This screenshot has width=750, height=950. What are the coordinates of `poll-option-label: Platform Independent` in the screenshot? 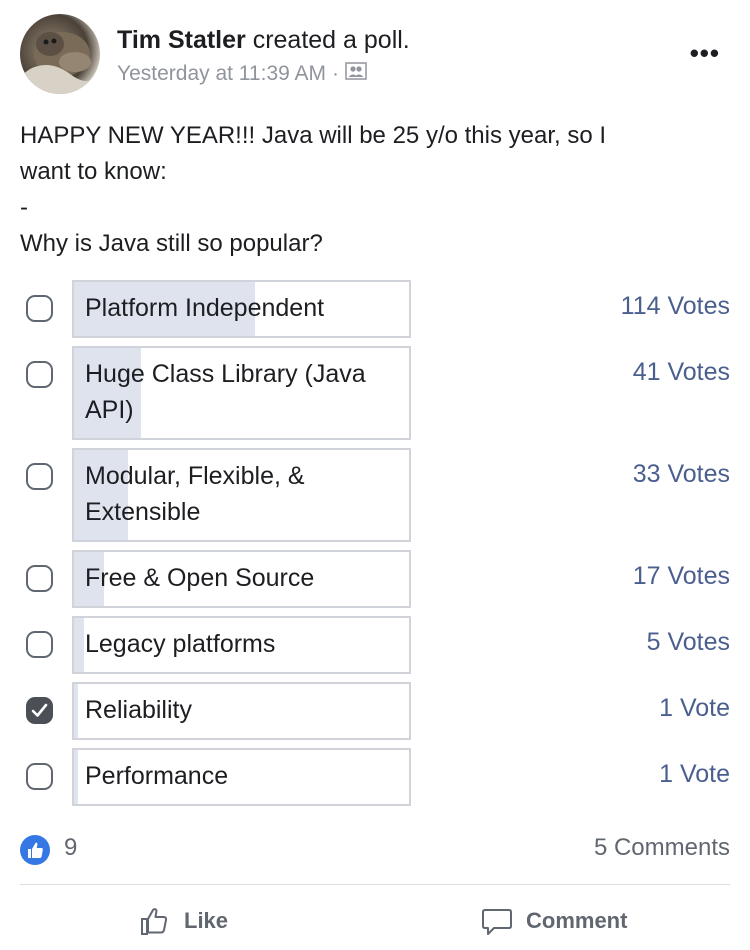 It's located at (205, 308).